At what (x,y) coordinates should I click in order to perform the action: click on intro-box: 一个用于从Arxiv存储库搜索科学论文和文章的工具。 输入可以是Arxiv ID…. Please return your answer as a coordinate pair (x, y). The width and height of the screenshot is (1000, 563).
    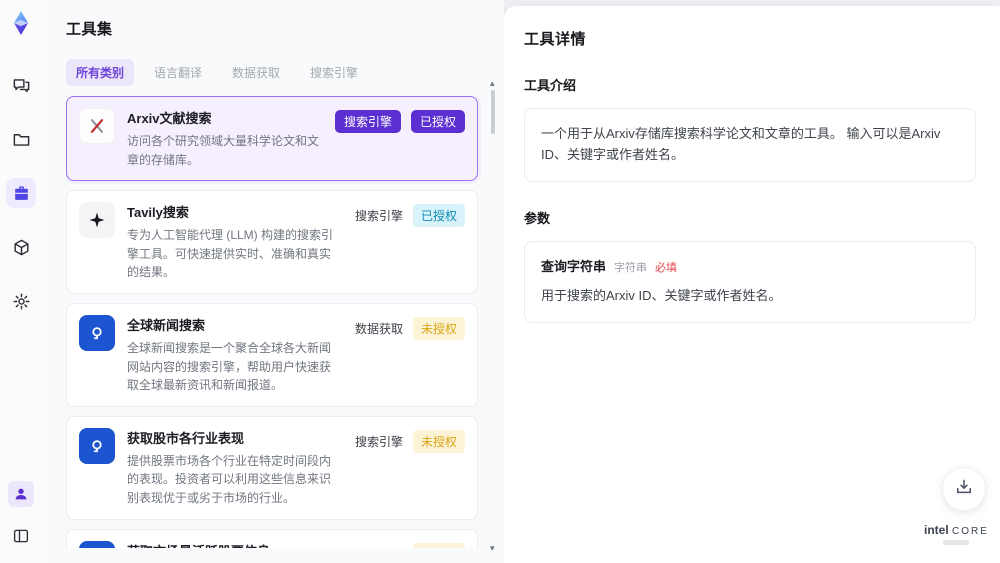
    Looking at the image, I should click on (750, 145).